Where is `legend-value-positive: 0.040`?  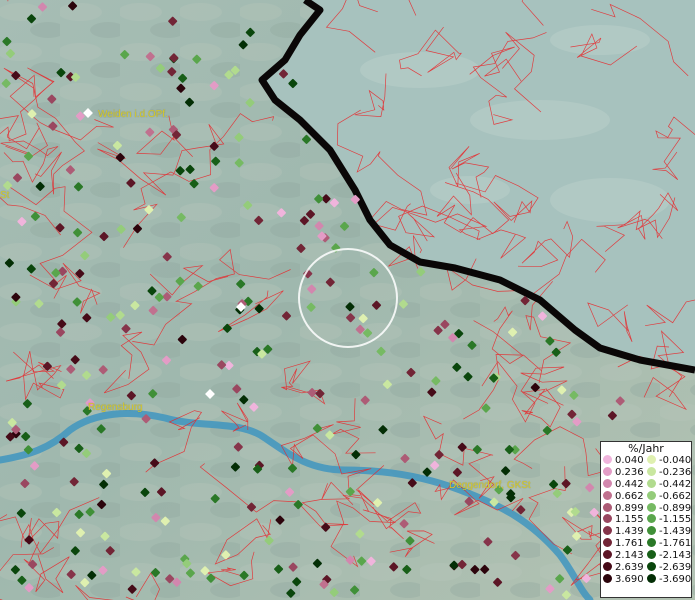
legend-value-positive: 0.040 is located at coordinates (629, 460).